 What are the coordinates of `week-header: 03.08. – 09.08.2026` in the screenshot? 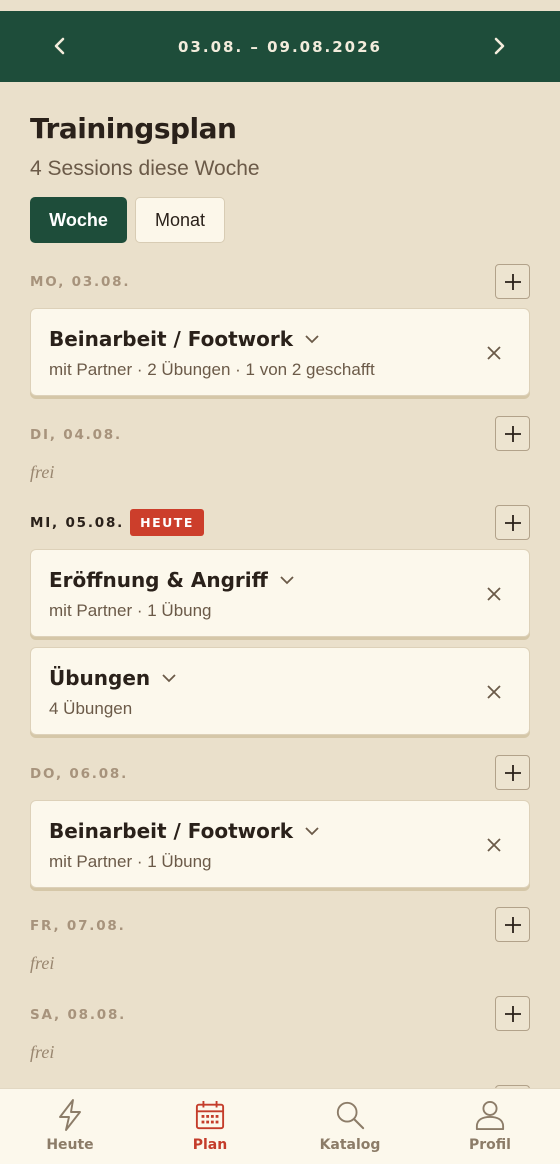 It's located at (280, 46).